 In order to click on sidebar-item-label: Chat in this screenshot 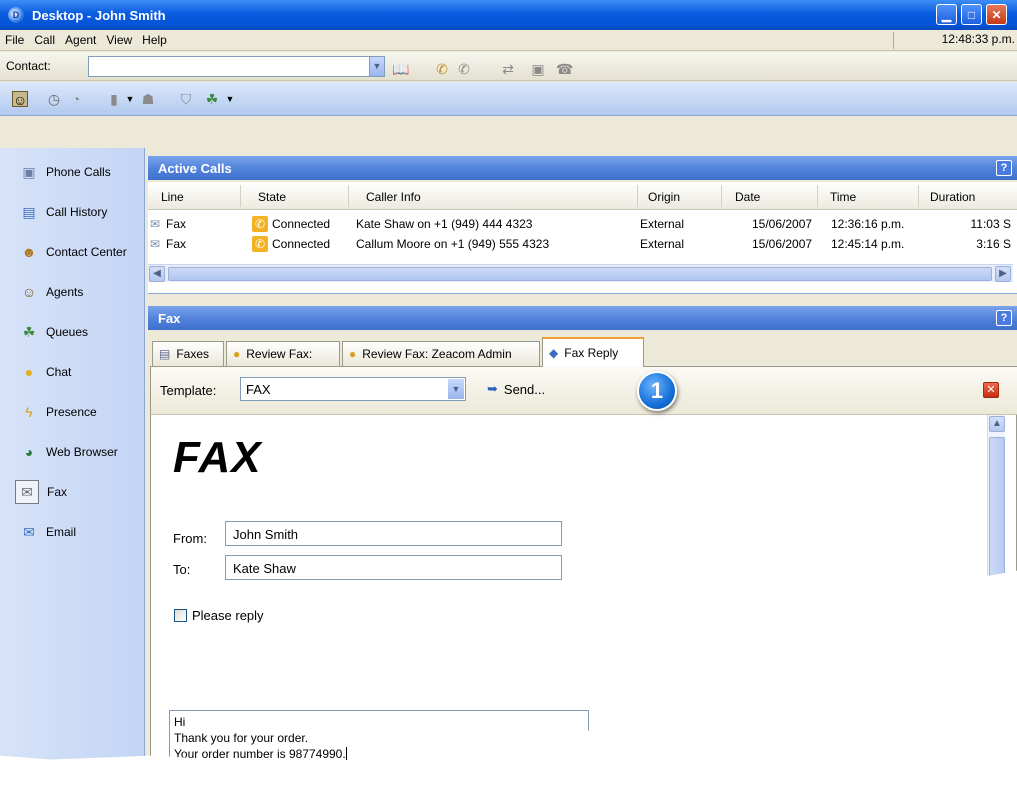, I will do `click(59, 372)`.